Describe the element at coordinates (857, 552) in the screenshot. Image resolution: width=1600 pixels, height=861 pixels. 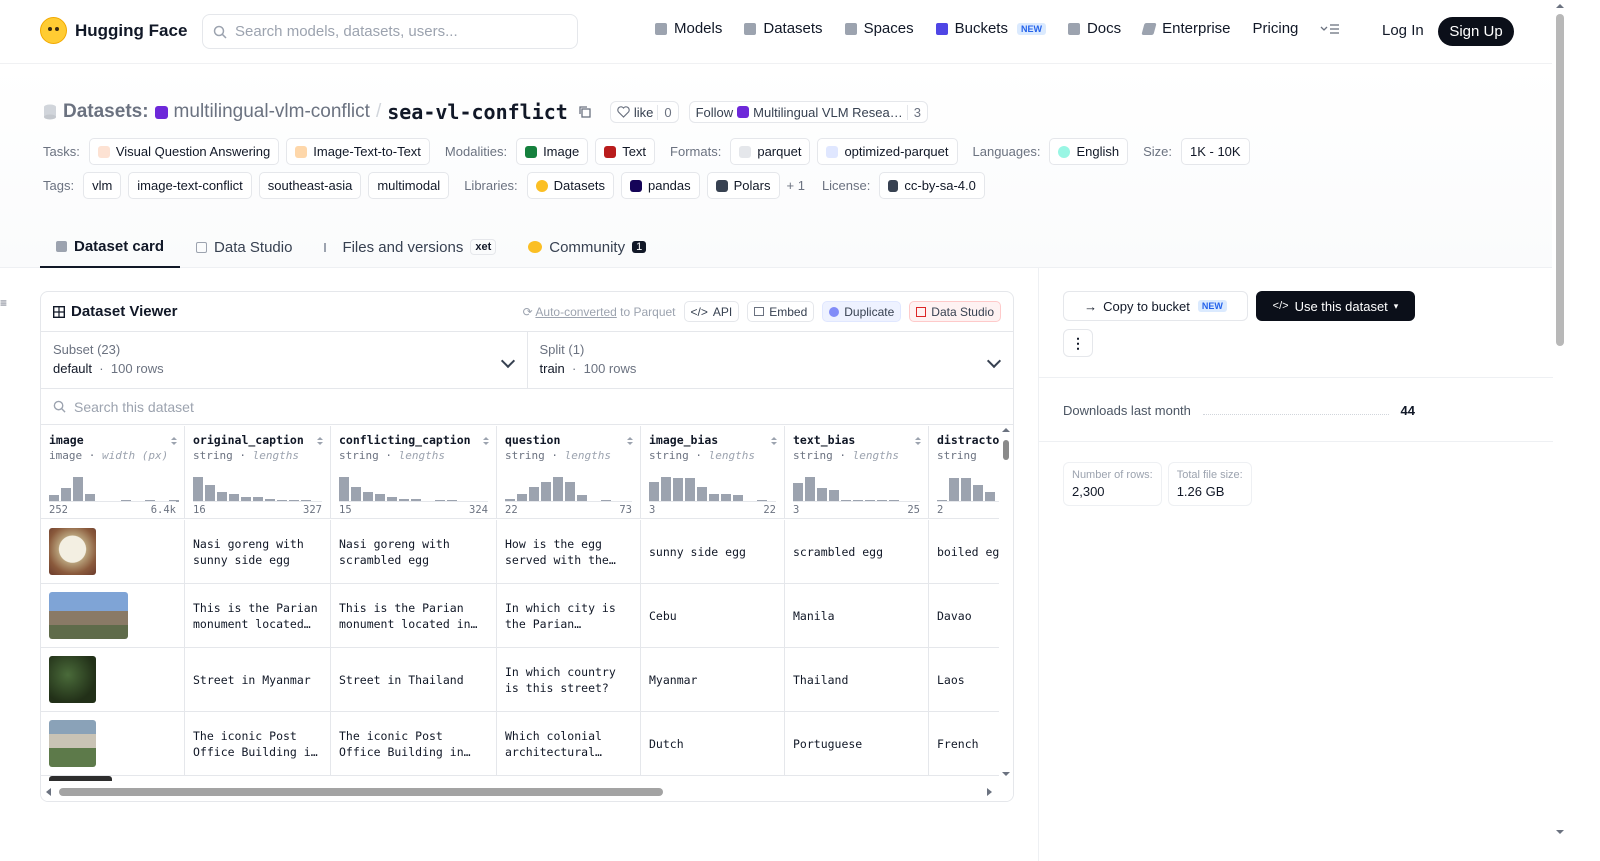
I see `table-cell-text-bias: scrambled egg` at that location.